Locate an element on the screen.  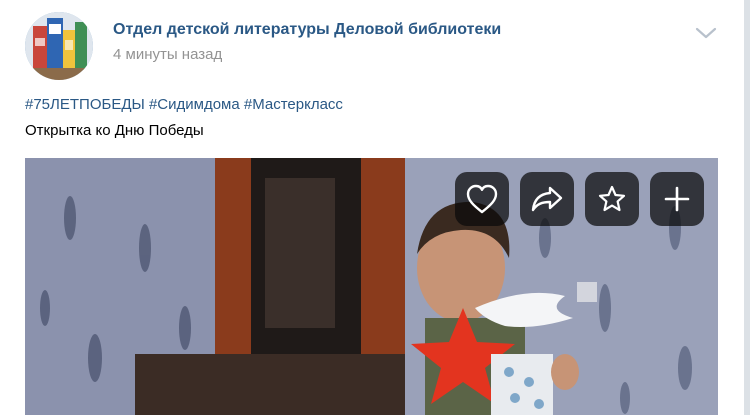
chevron-down-icon is located at coordinates (706, 33).